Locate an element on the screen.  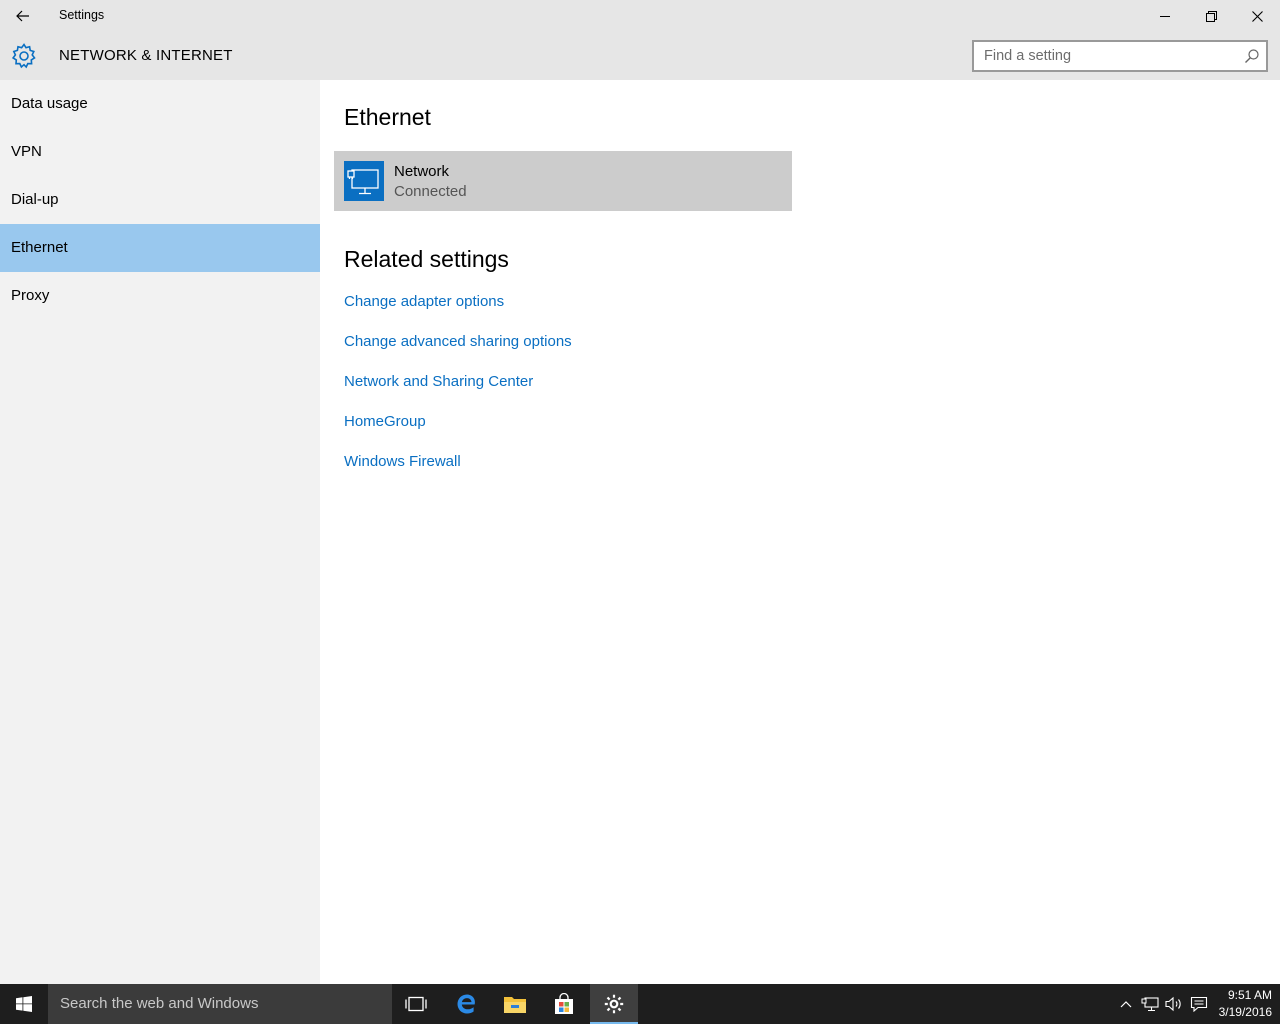
sidebar-item-dial-up: Dial-up is located at coordinates (160, 200).